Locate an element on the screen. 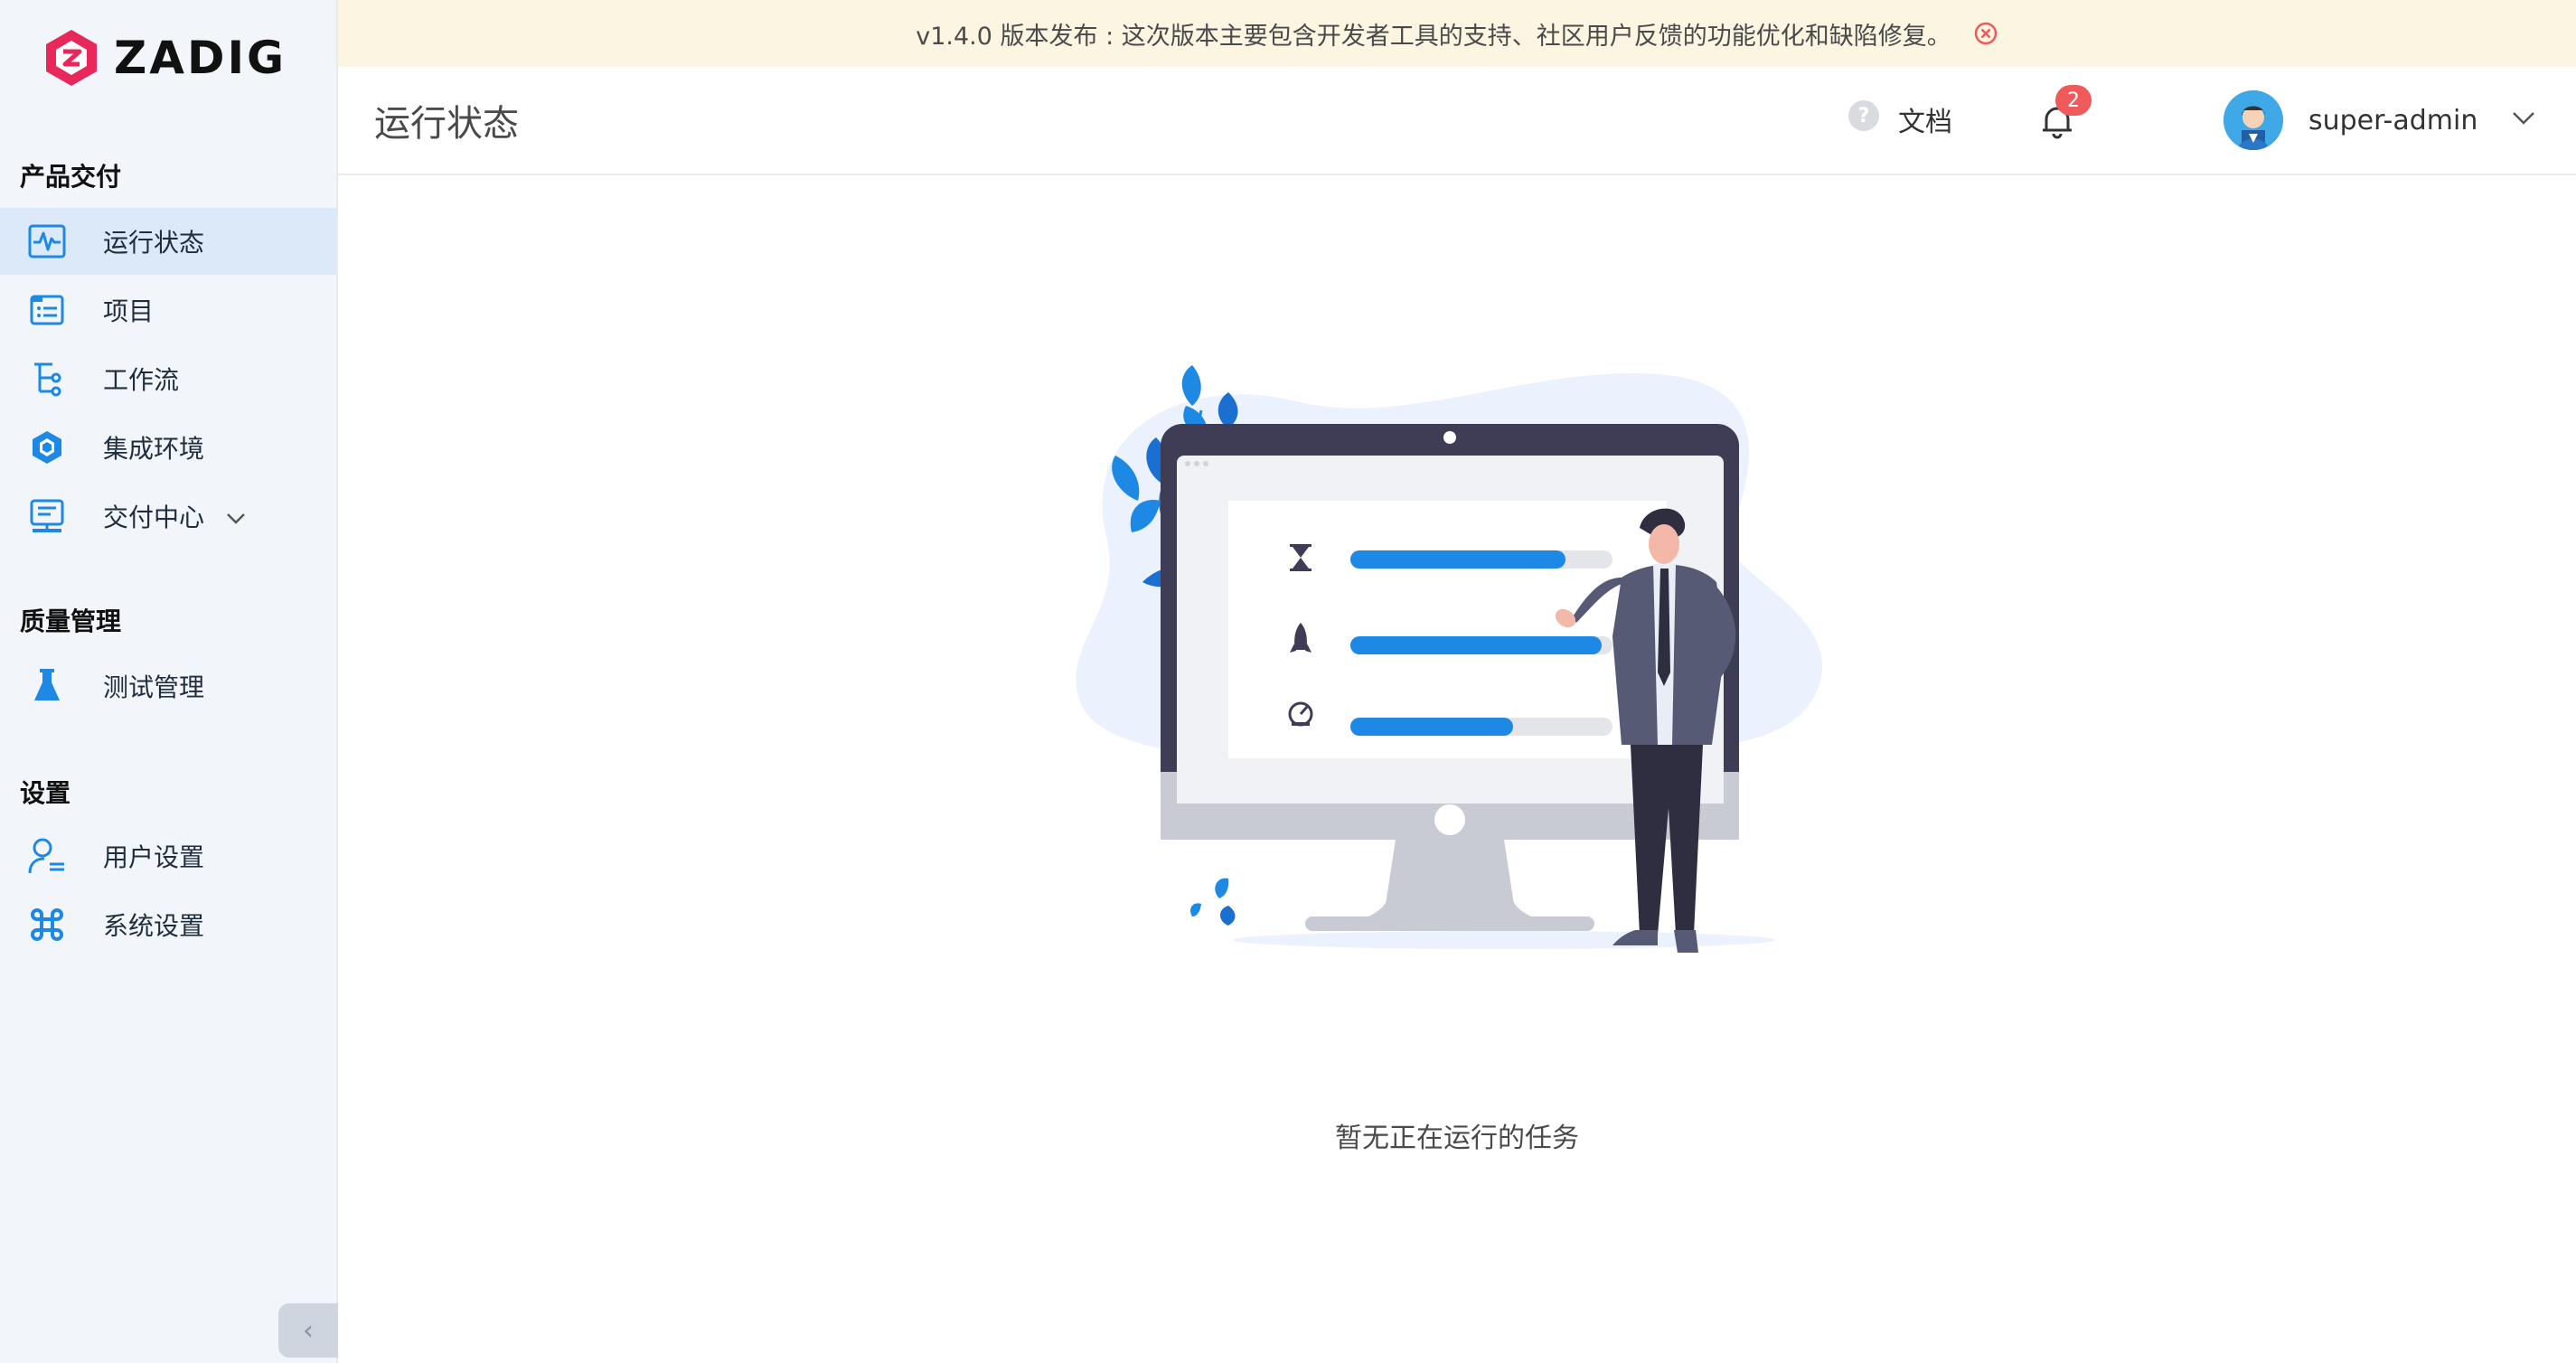 The image size is (2576, 1363). delivery-icon is located at coordinates (47, 516).